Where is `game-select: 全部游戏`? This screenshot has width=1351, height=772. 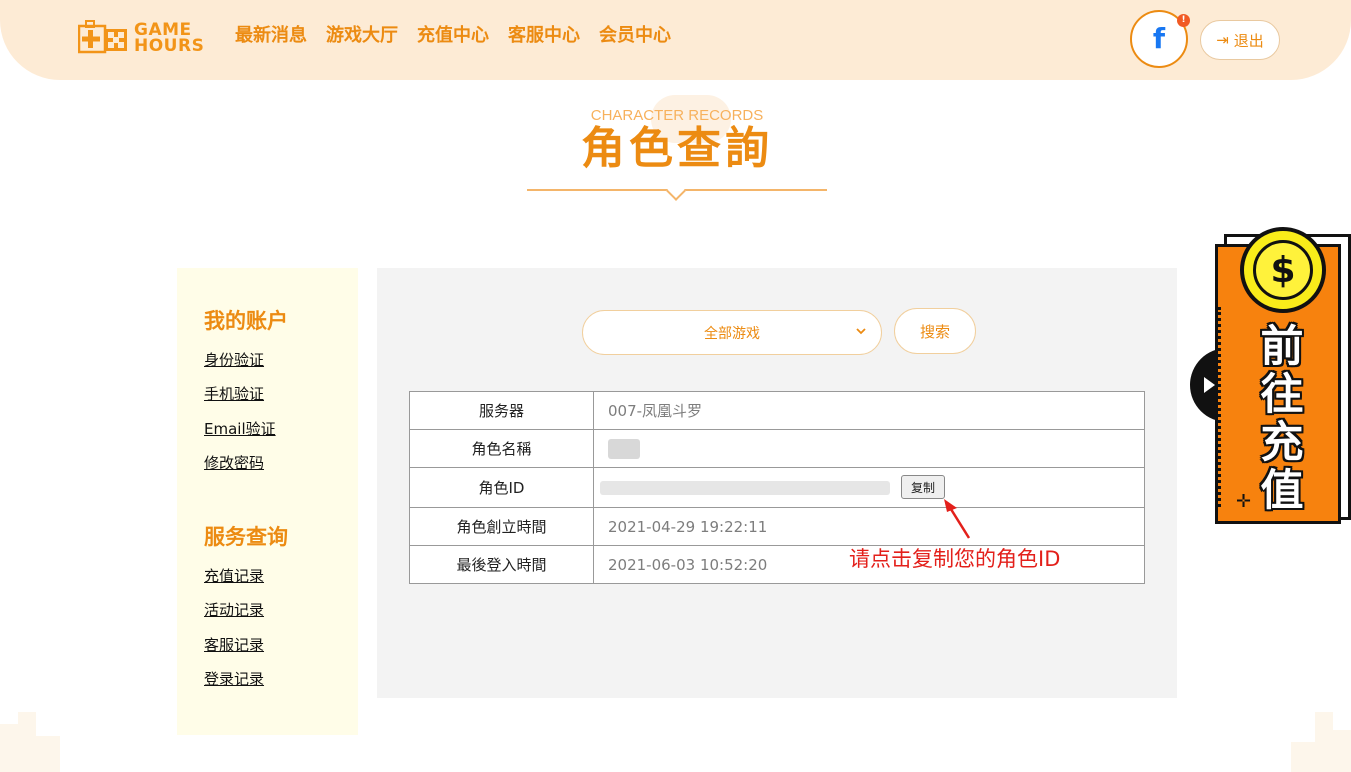 game-select: 全部游戏 is located at coordinates (732, 332).